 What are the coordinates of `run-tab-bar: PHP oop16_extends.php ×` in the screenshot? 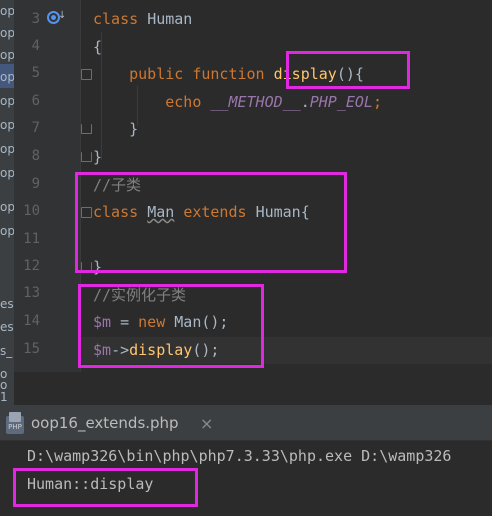 It's located at (246, 423).